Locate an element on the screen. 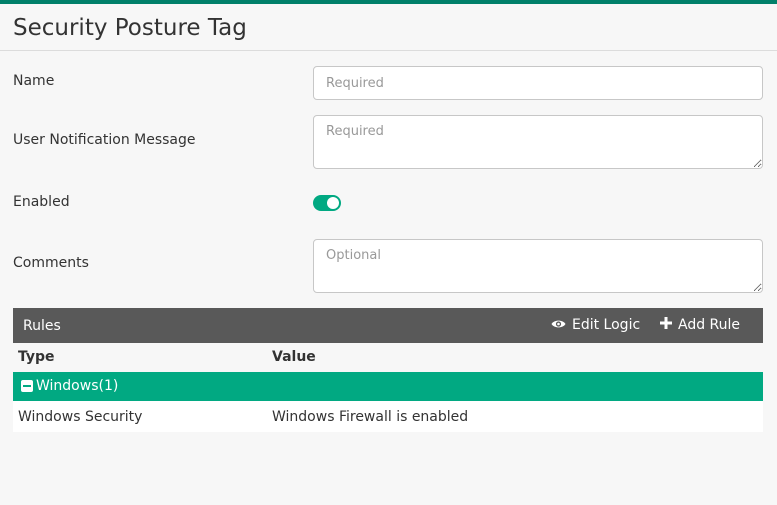 This screenshot has width=777, height=505. enabled-label: Enabled is located at coordinates (41, 202).